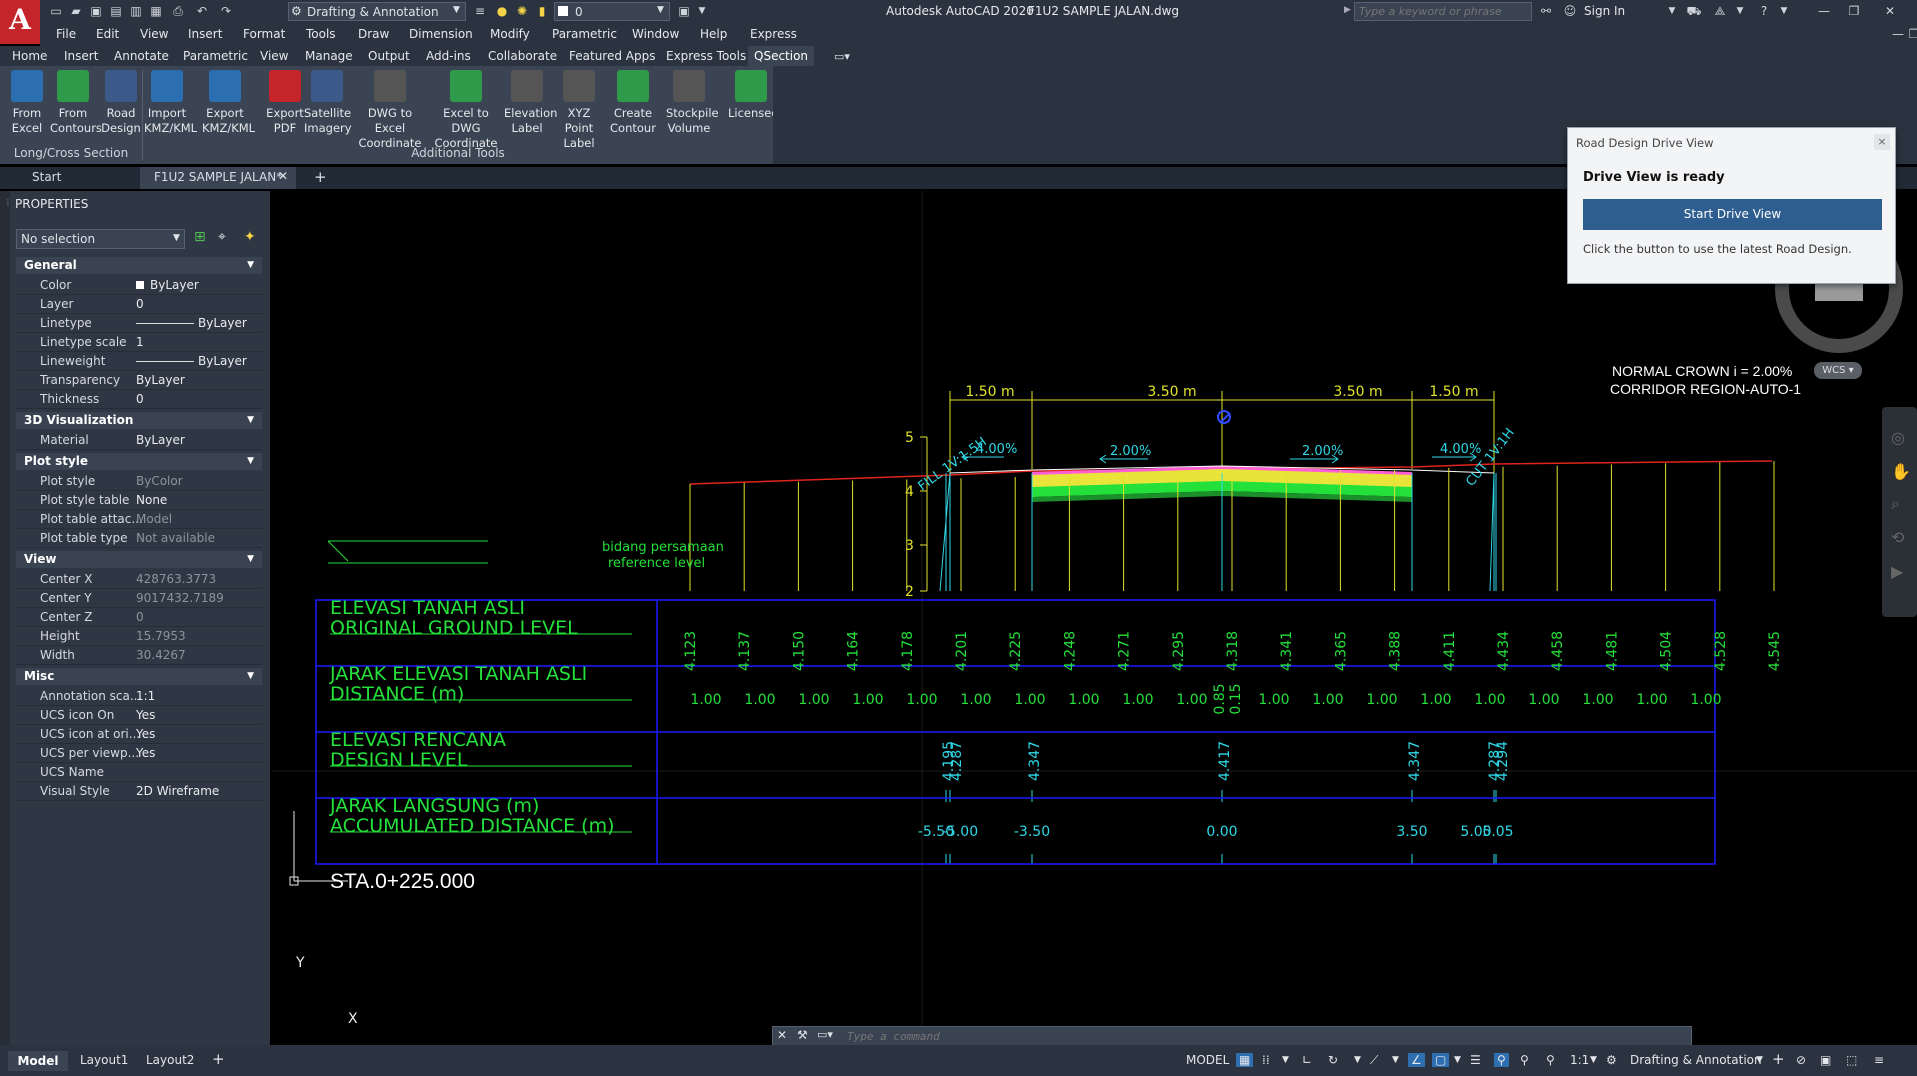  What do you see at coordinates (139, 579) in the screenshot?
I see `property-row: Center X 428763.3773` at bounding box center [139, 579].